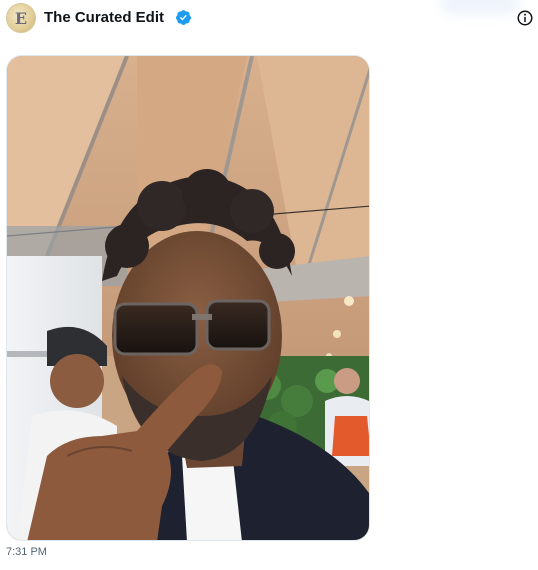 The height and width of the screenshot is (570, 538). Describe the element at coordinates (269, 19) in the screenshot. I see `post-header: E The Curated Edit` at that location.